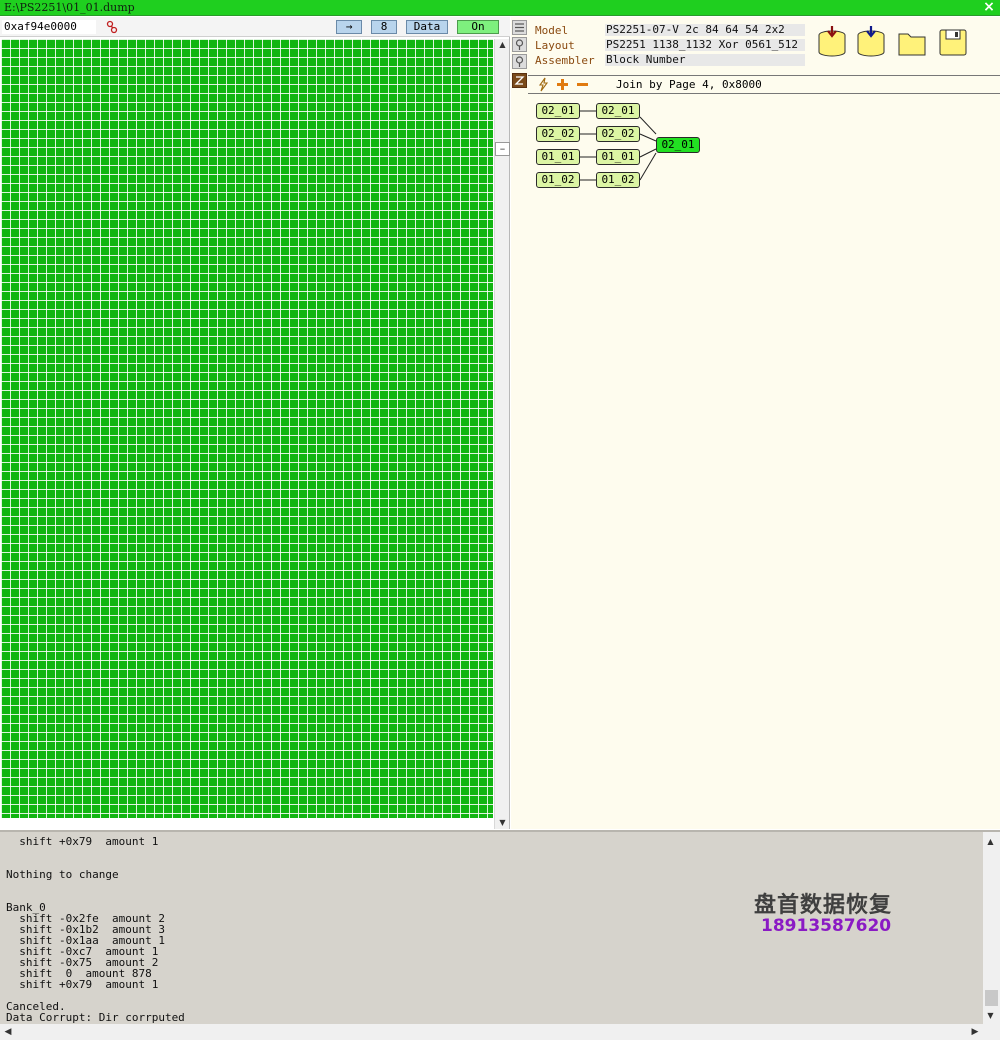 The width and height of the screenshot is (1000, 1040). Describe the element at coordinates (49, 27) in the screenshot. I see `address-input: 0xaf94e0000` at that location.